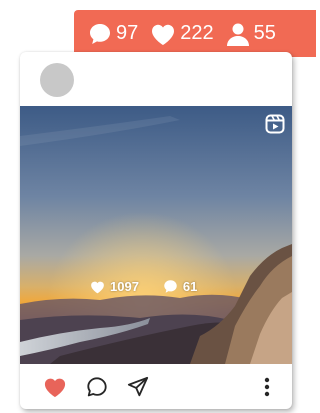  Describe the element at coordinates (55, 387) in the screenshot. I see `like-button` at that location.